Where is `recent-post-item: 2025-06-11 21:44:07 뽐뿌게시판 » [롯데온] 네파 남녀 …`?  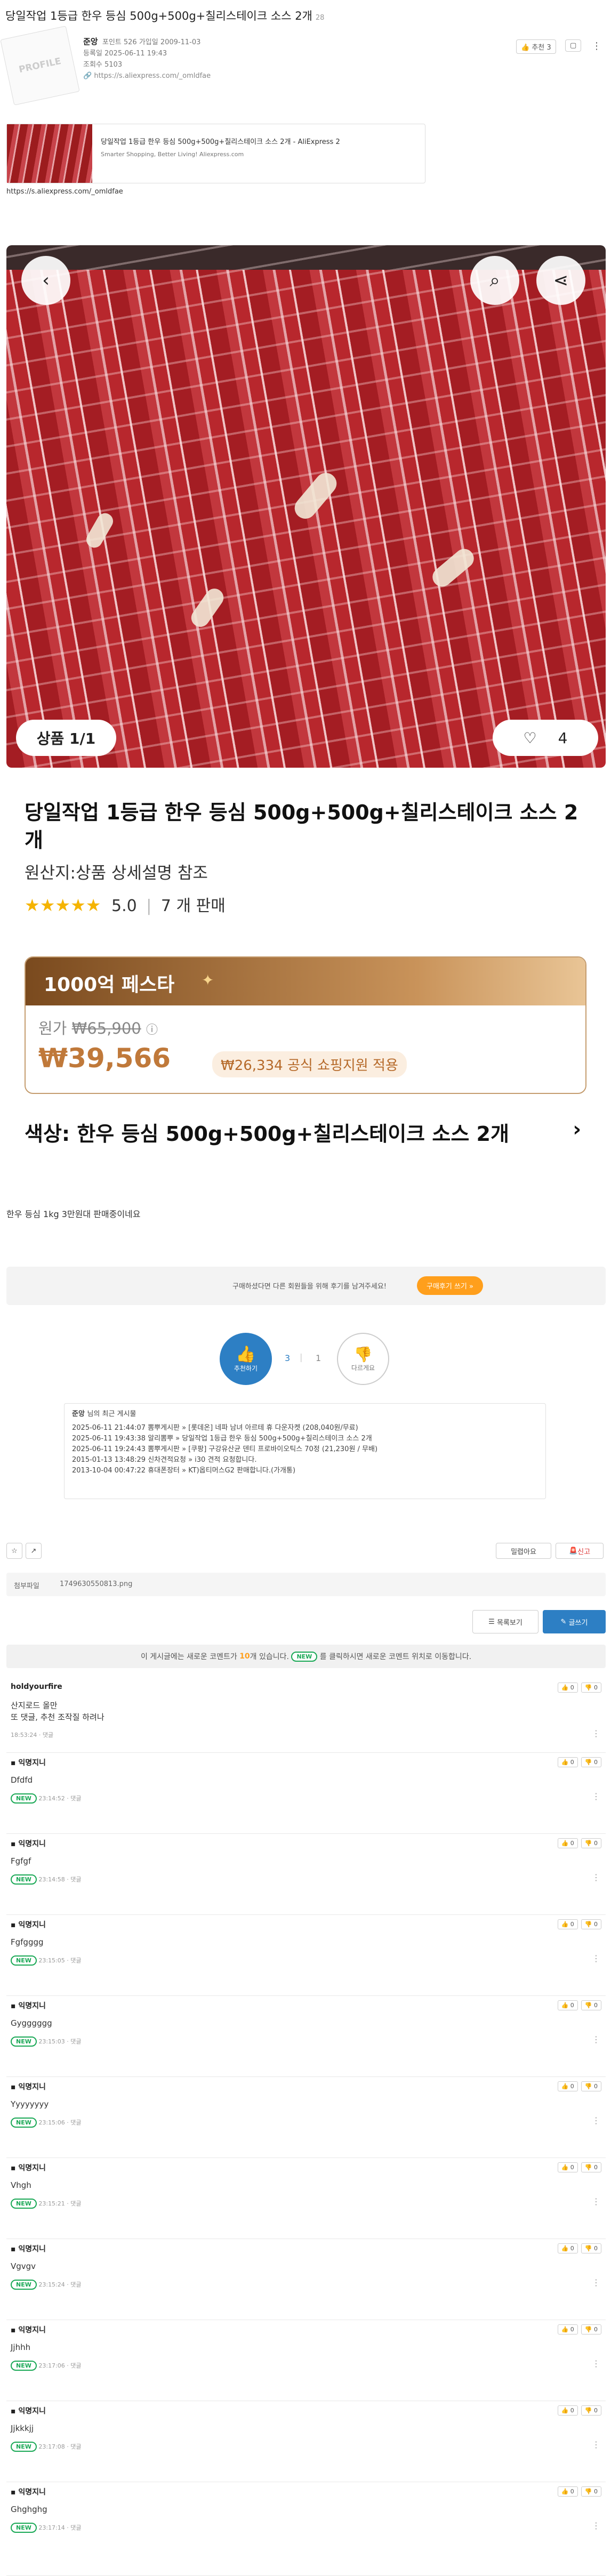 recent-post-item: 2025-06-11 21:44:07 뽐뿌게시판 » [롯데온] 네파 남녀 … is located at coordinates (305, 1428).